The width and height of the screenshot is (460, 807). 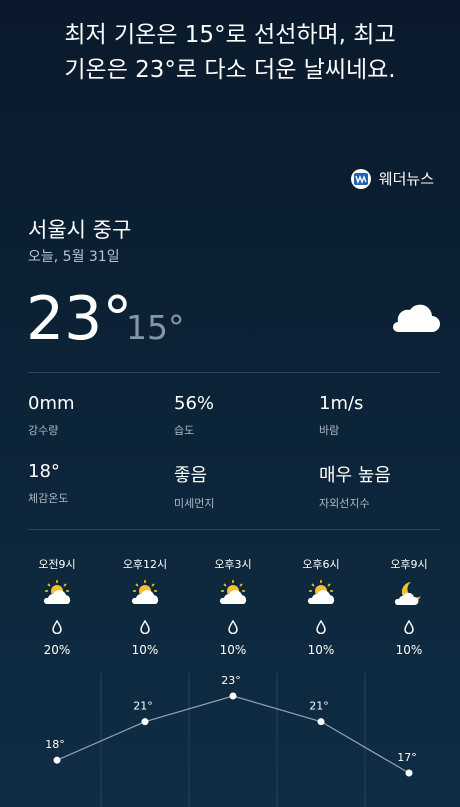 What do you see at coordinates (184, 430) in the screenshot?
I see `stat-label: 습도` at bounding box center [184, 430].